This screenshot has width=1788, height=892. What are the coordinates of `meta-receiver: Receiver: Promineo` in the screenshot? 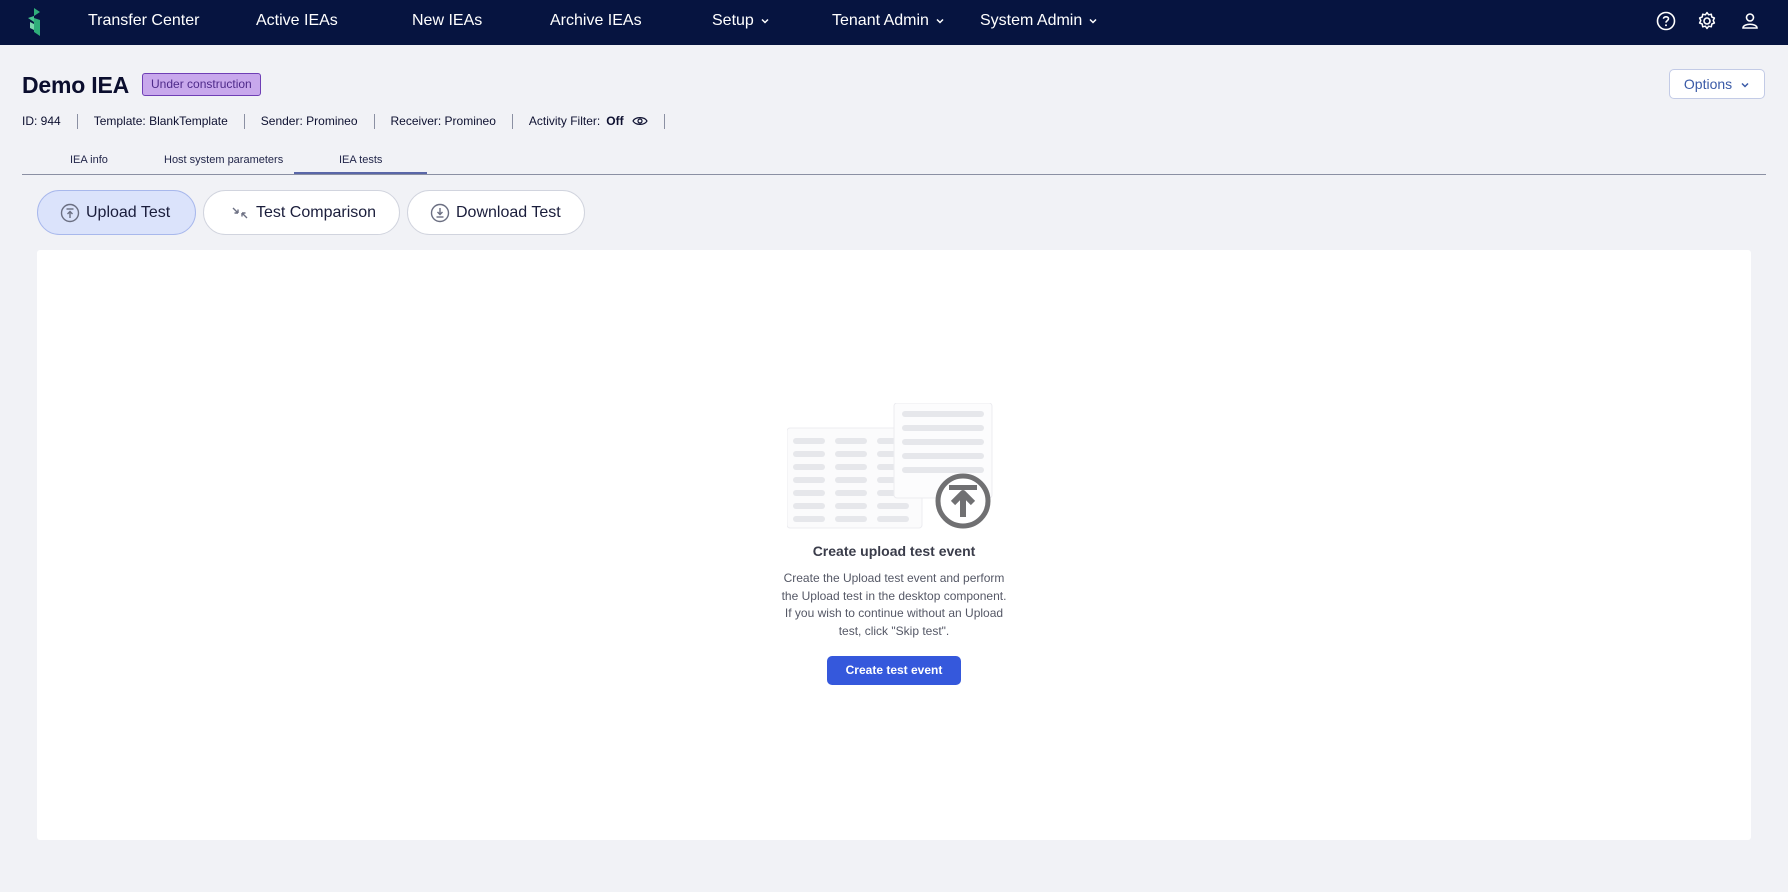 It's located at (443, 121).